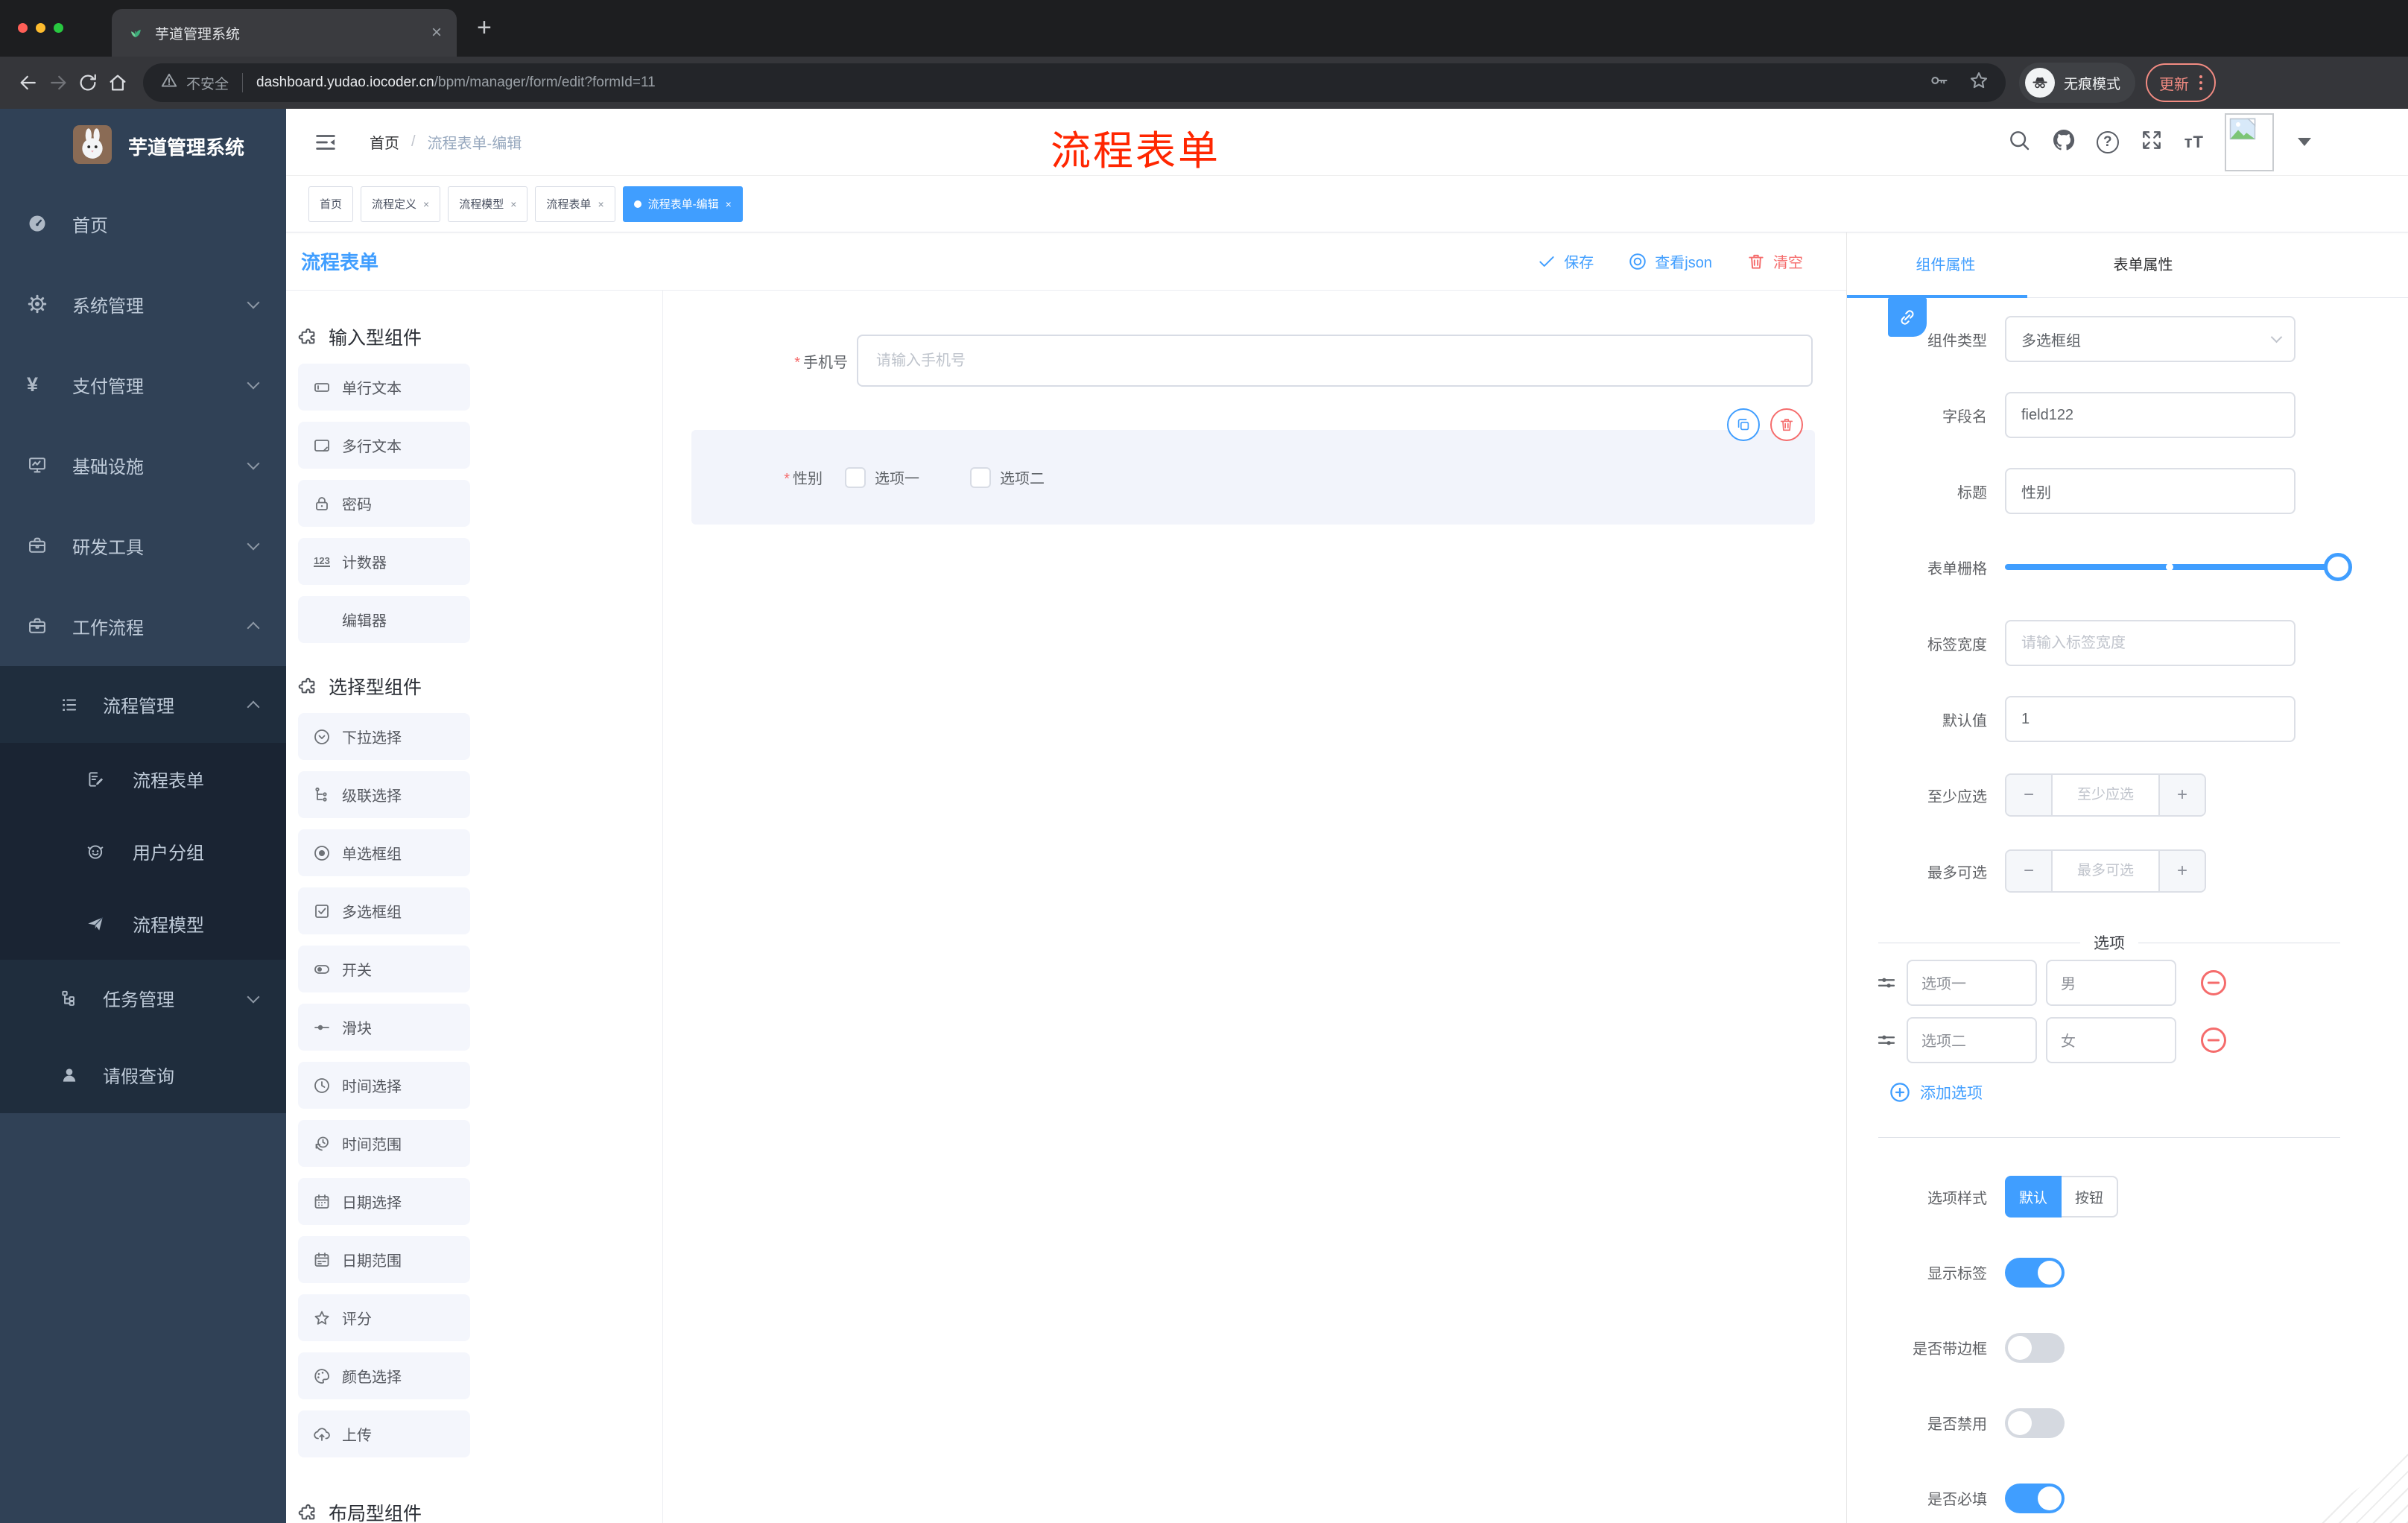 This screenshot has height=1523, width=2408. What do you see at coordinates (2150, 719) in the screenshot?
I see `default-value-input` at bounding box center [2150, 719].